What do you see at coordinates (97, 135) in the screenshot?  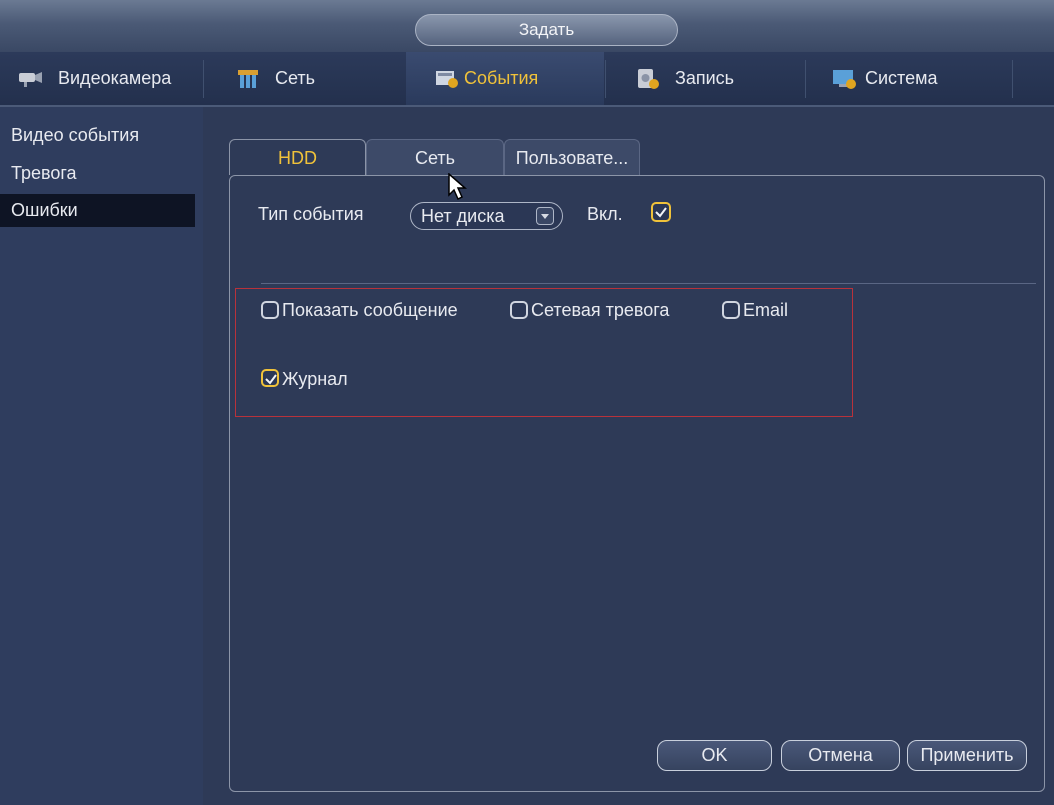 I see `sidebar-item-video-events: Видео события` at bounding box center [97, 135].